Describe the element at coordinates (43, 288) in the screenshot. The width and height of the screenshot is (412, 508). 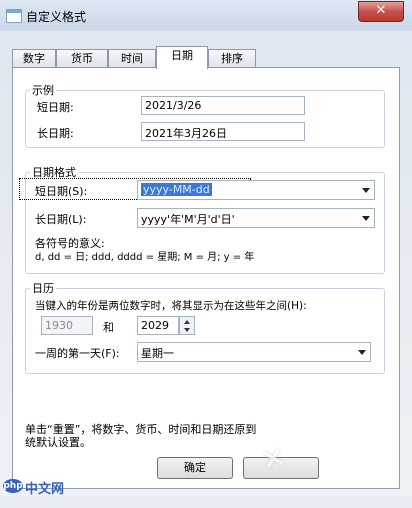
I see `calendar-group-title: 日历` at that location.